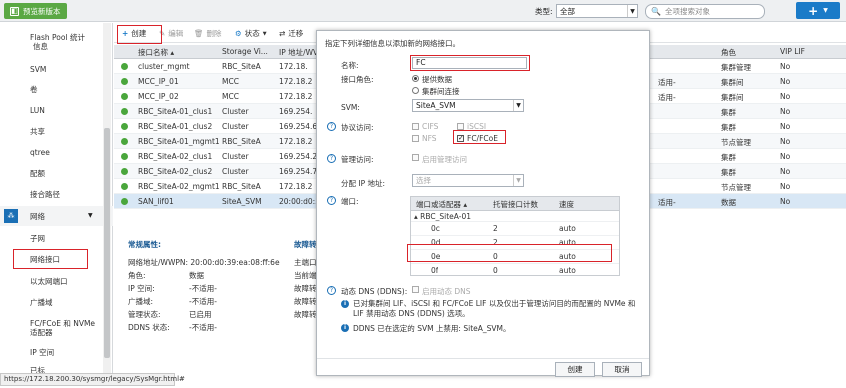  I want to click on delete-button: 🗑 删除, so click(208, 33).